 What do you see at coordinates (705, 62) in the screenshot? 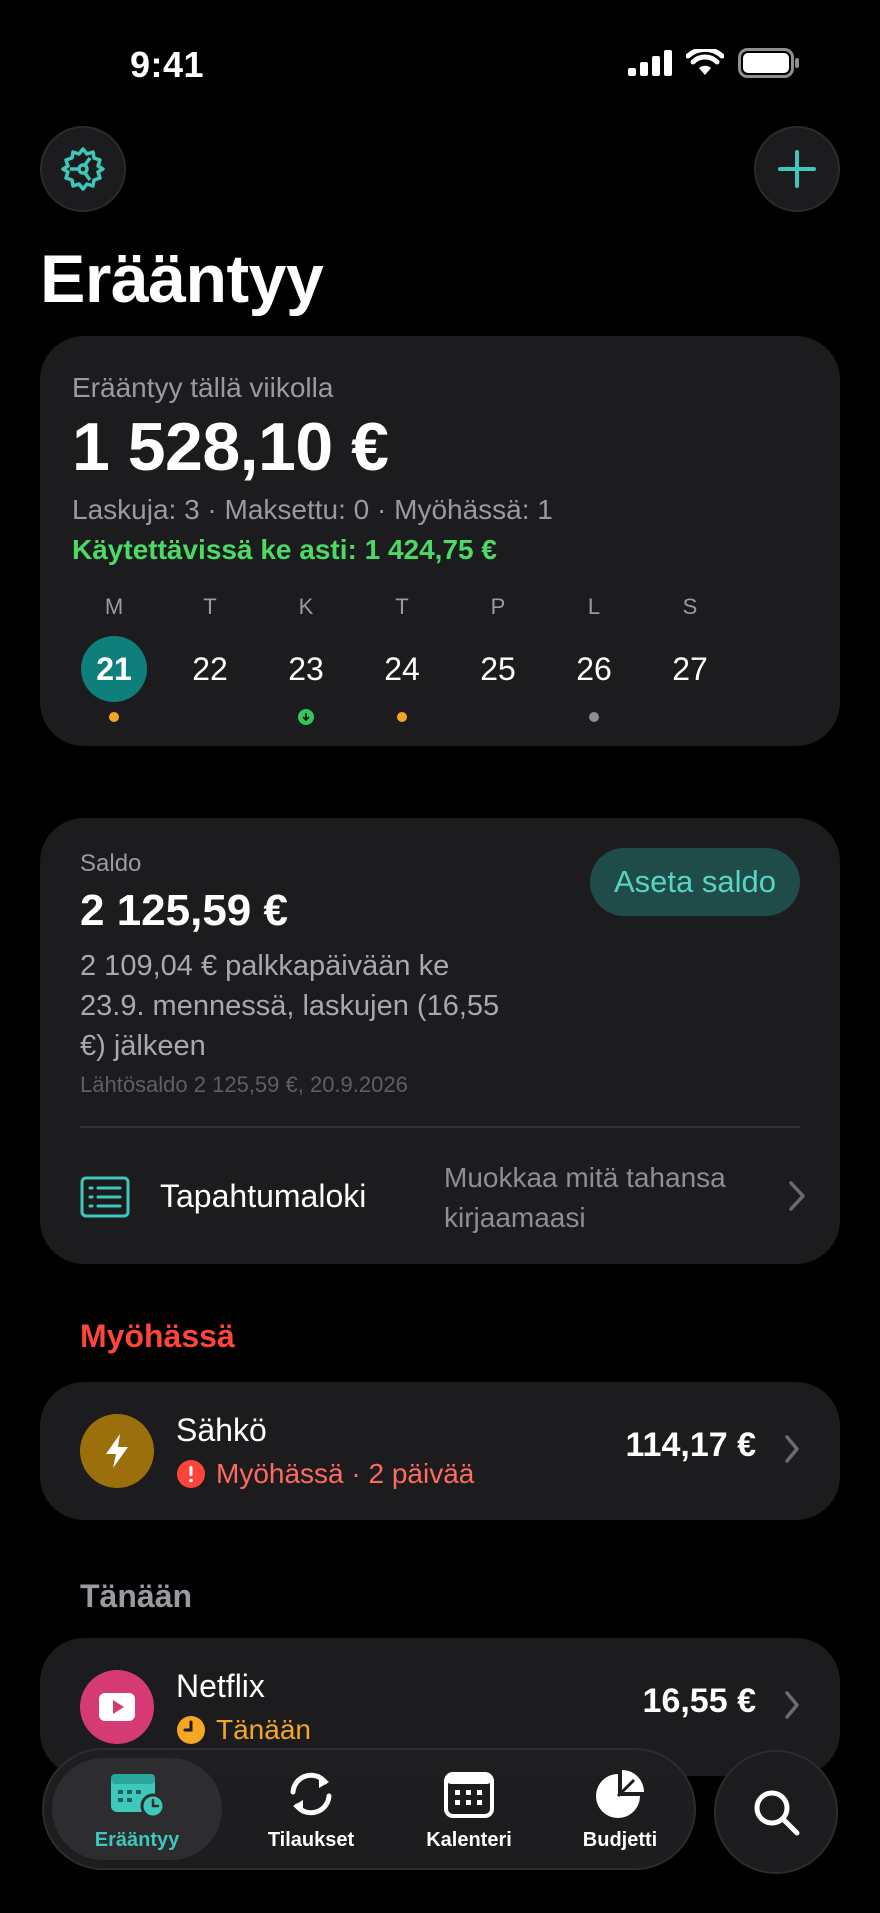
I see `wifi-icon` at bounding box center [705, 62].